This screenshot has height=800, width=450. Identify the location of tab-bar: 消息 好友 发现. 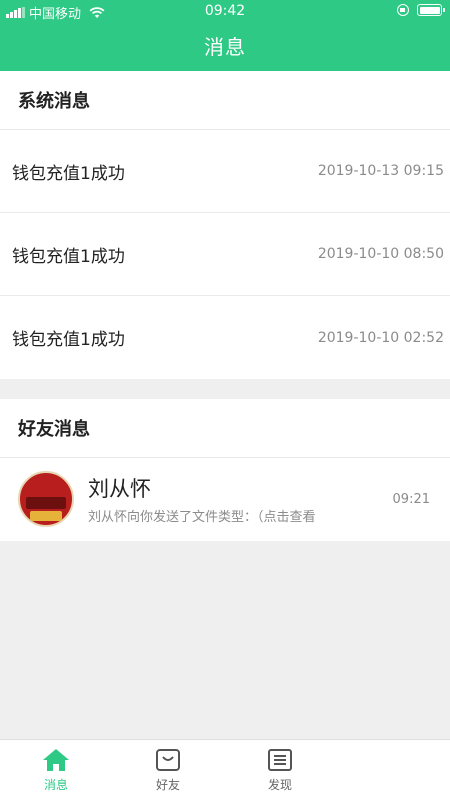
(225, 769).